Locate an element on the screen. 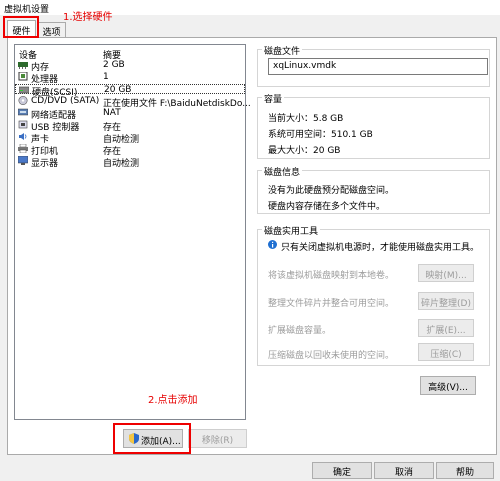 This screenshot has height=481, width=500. device-row-network: 网络适配器 NAT is located at coordinates (130, 114).